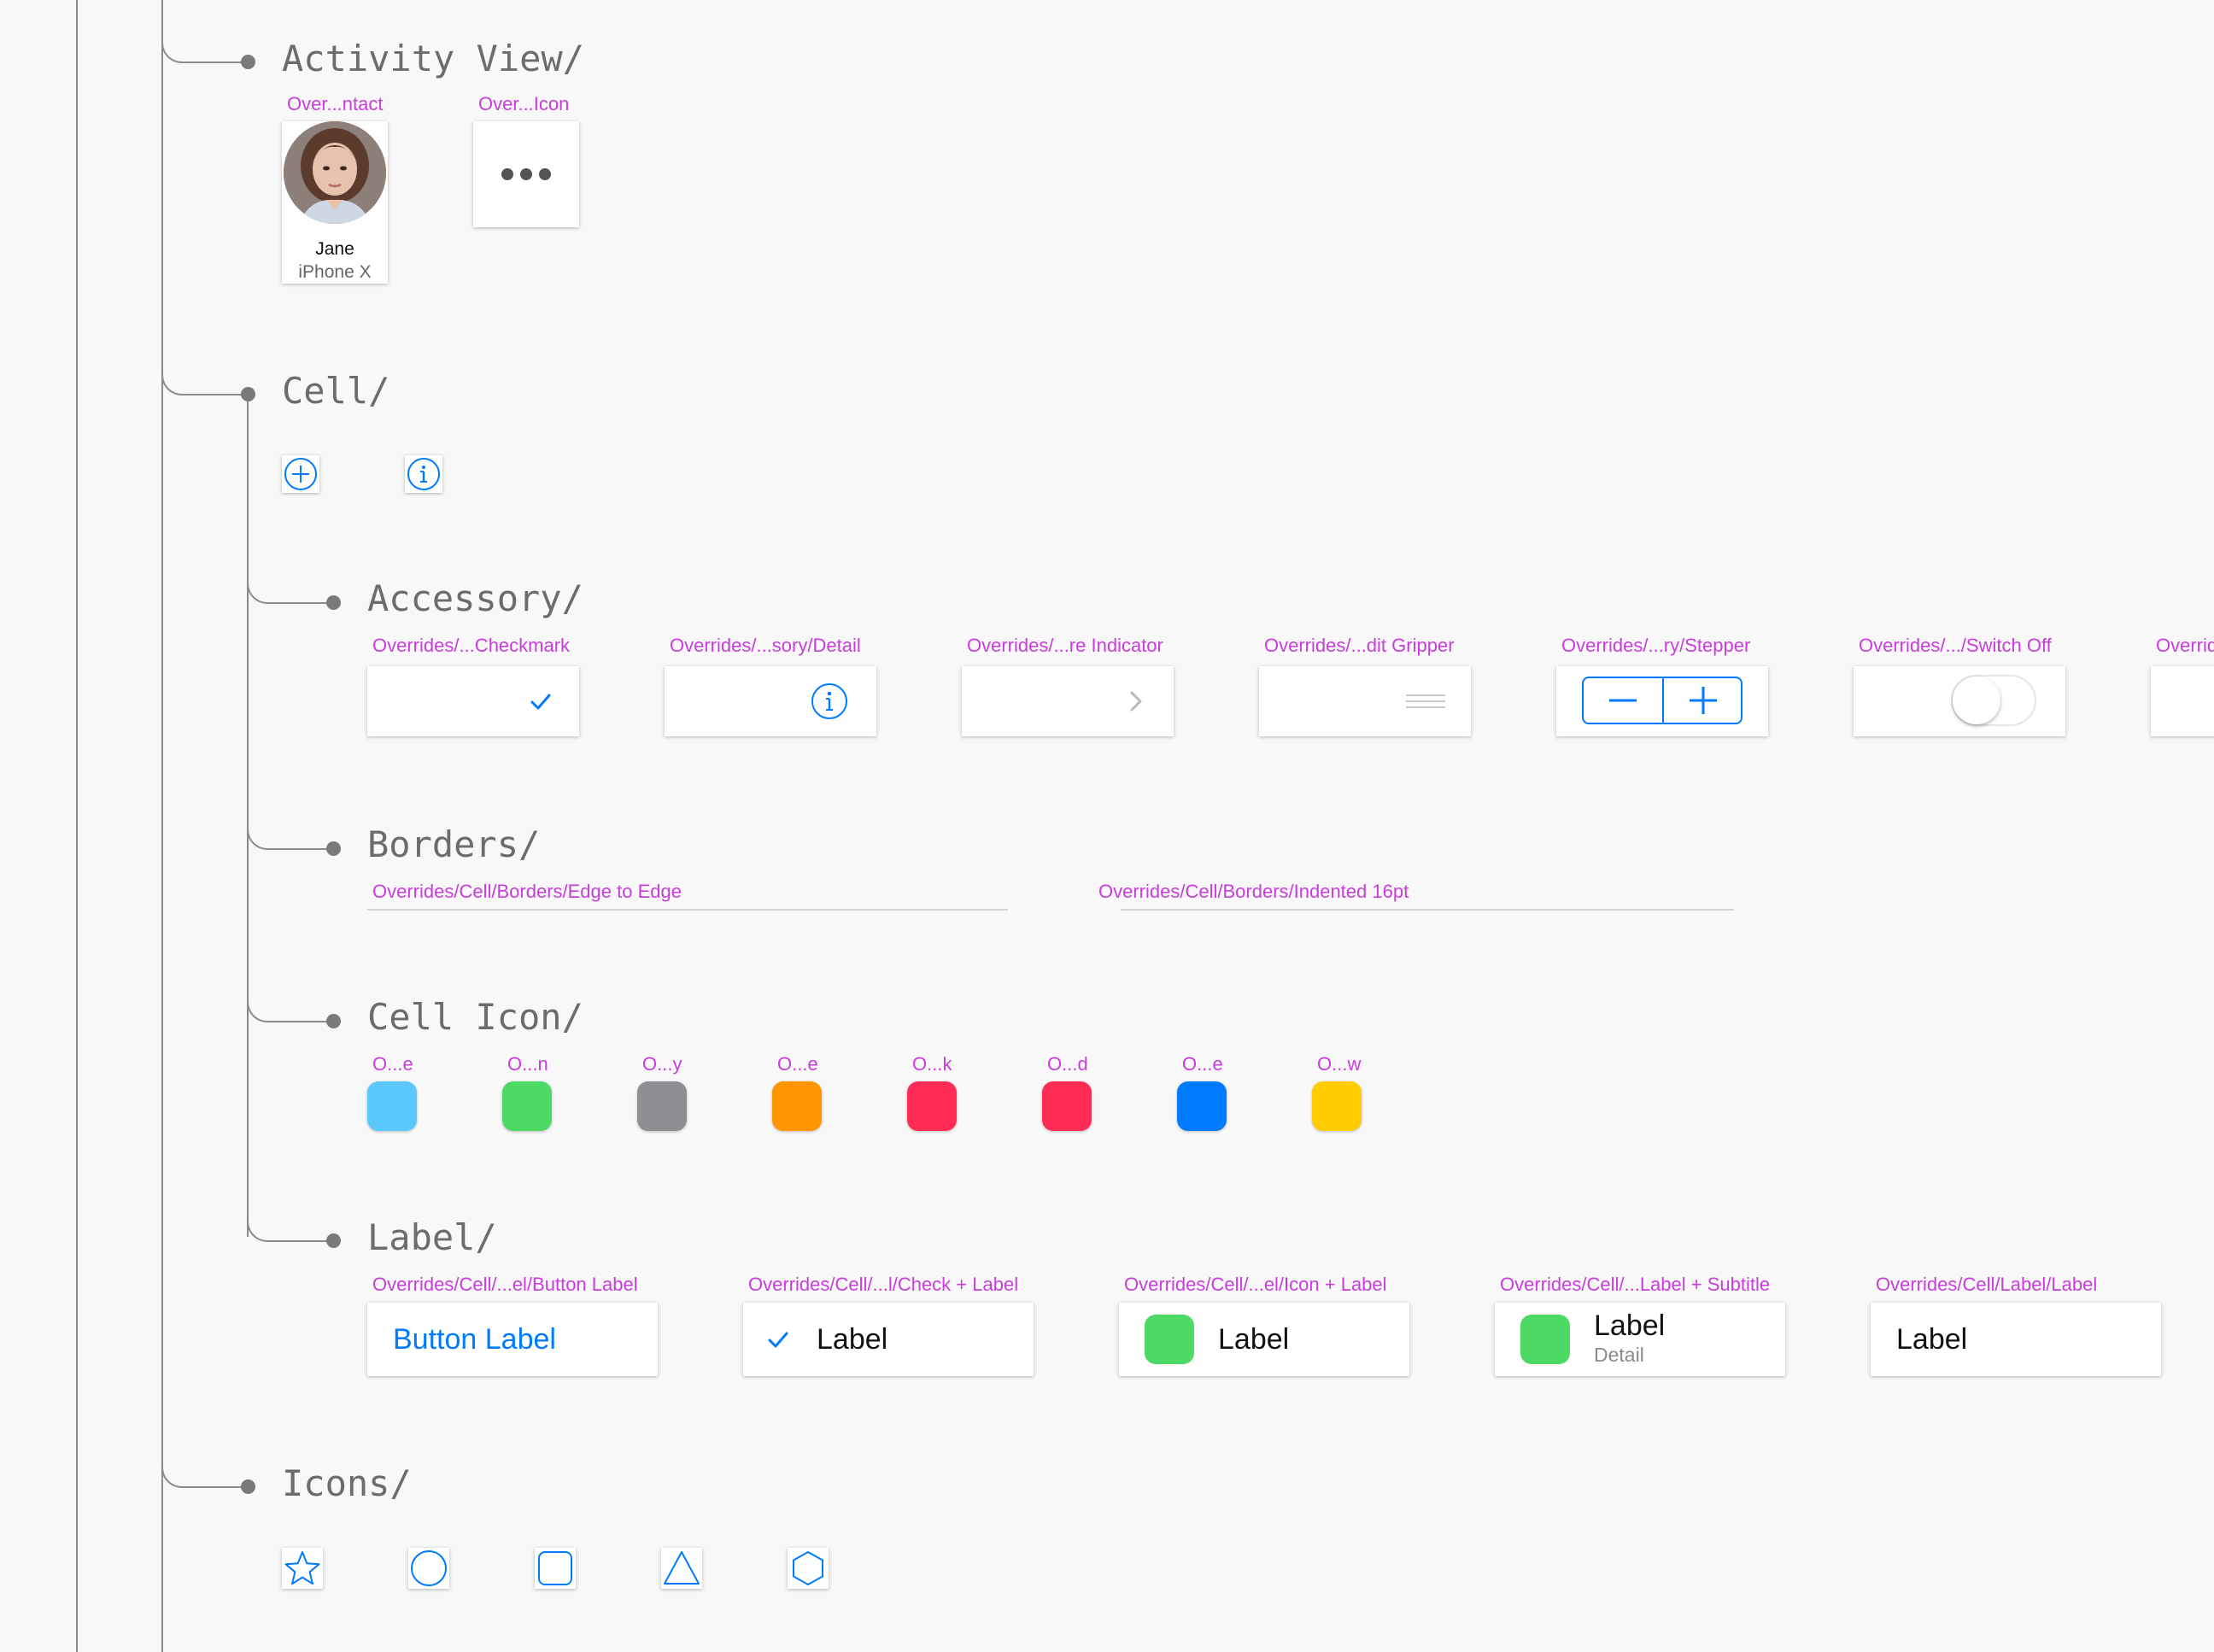 The height and width of the screenshot is (1652, 2214). I want to click on chevron-right-icon, so click(1136, 701).